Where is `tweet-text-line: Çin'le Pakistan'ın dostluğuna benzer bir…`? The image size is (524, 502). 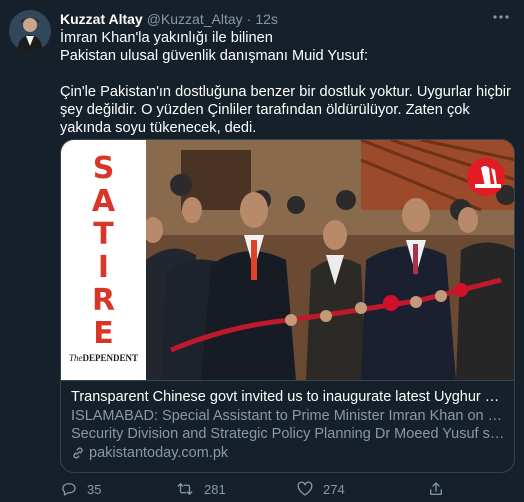 tweet-text-line: Çin'le Pakistan'ın dostluğuna benzer bir… is located at coordinates (285, 110).